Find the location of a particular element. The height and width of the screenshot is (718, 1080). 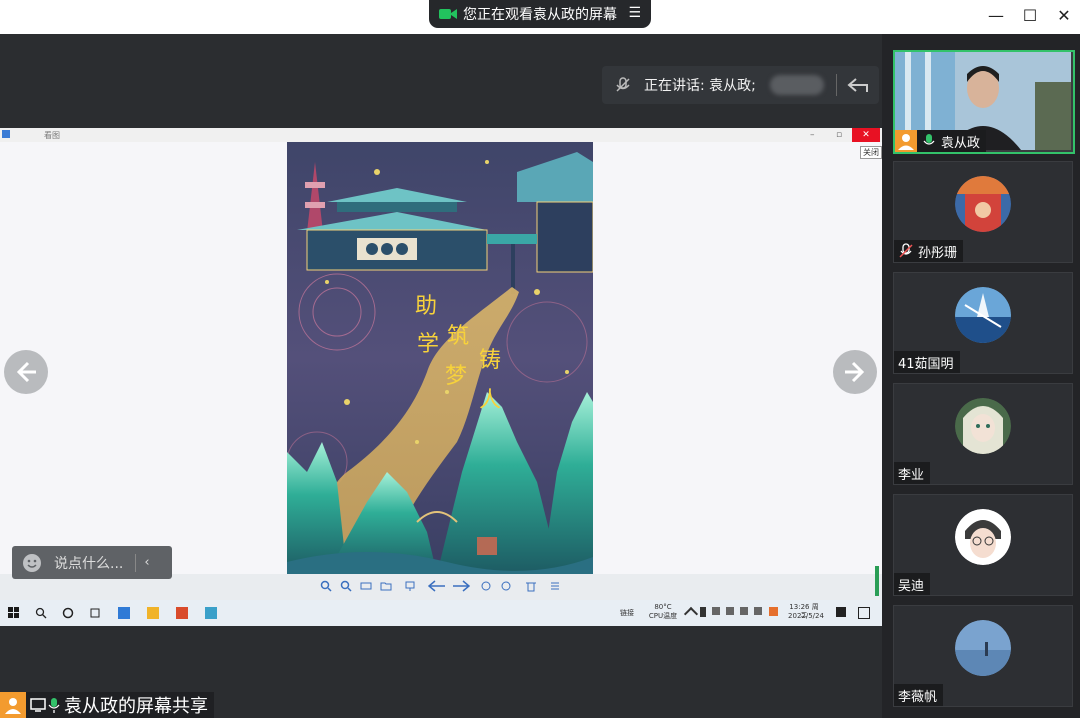

participant-tile: 袁从政 is located at coordinates (984, 102).